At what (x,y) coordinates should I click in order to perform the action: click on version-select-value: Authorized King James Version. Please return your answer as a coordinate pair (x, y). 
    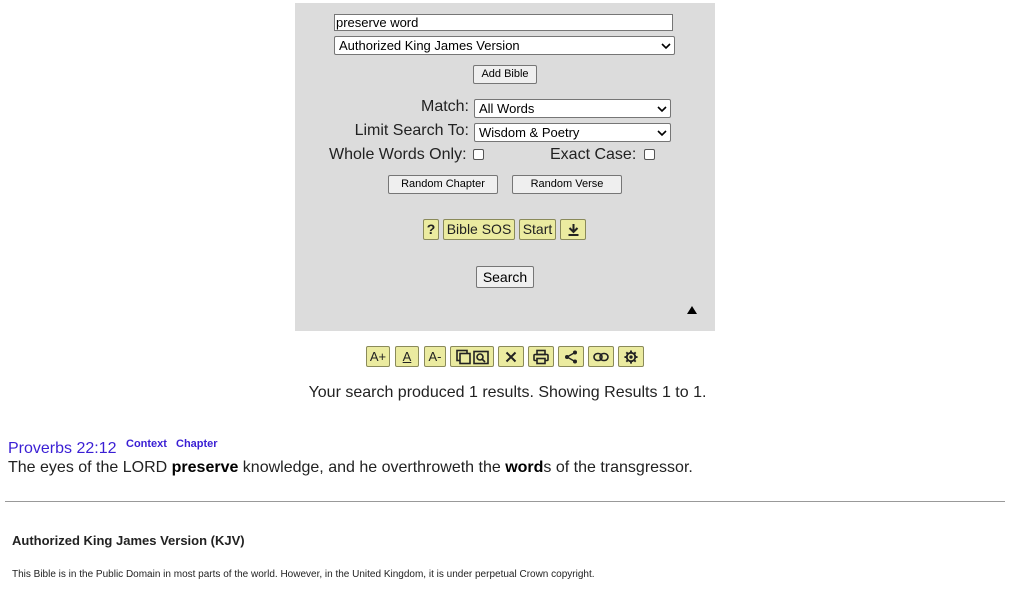
    Looking at the image, I should click on (429, 45).